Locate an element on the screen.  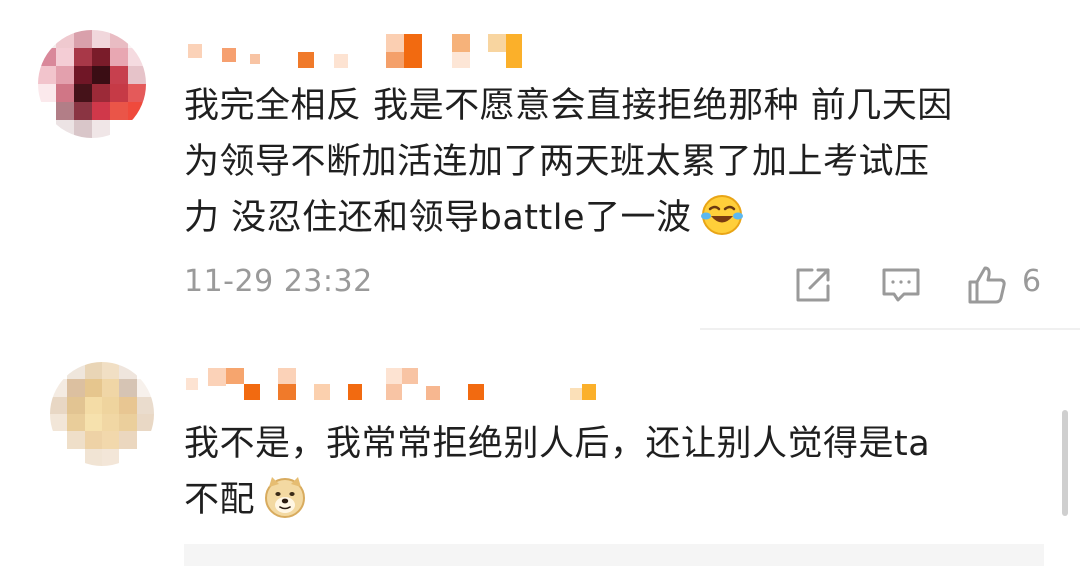
timestamp: 11-29 23:32 is located at coordinates (278, 281).